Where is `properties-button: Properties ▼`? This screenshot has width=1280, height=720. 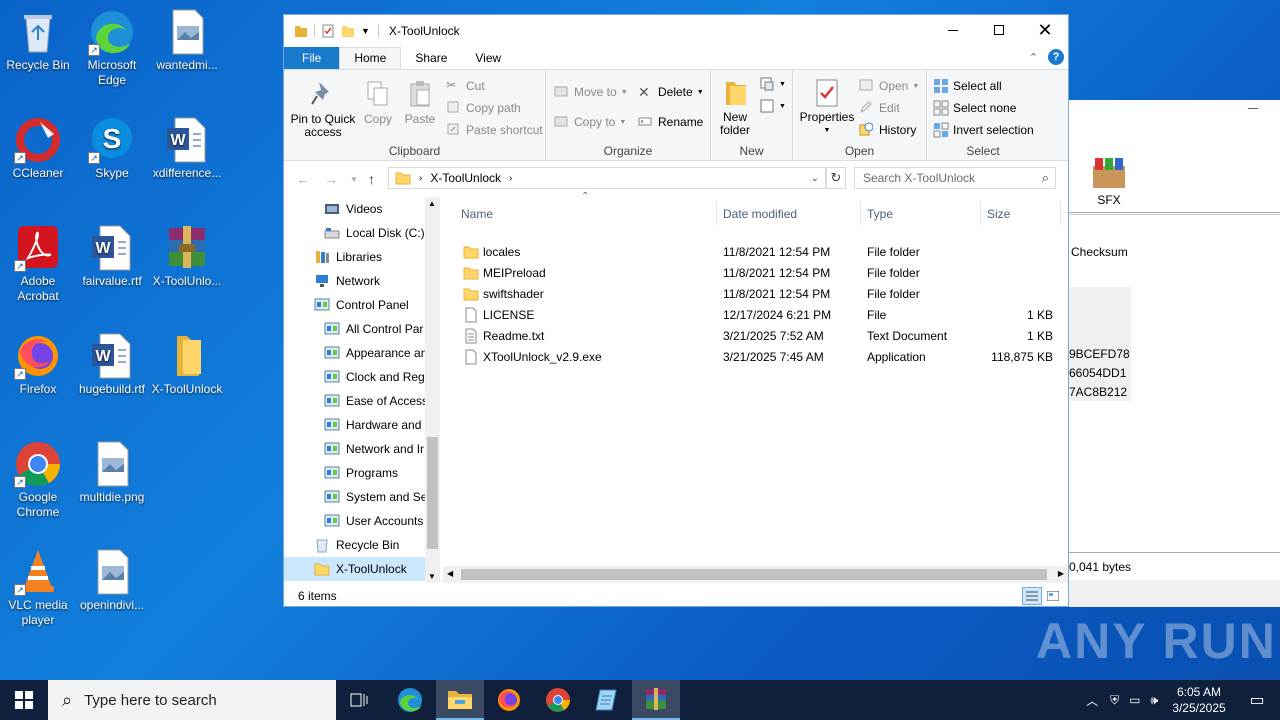
properties-button: Properties ▼ is located at coordinates (827, 107).